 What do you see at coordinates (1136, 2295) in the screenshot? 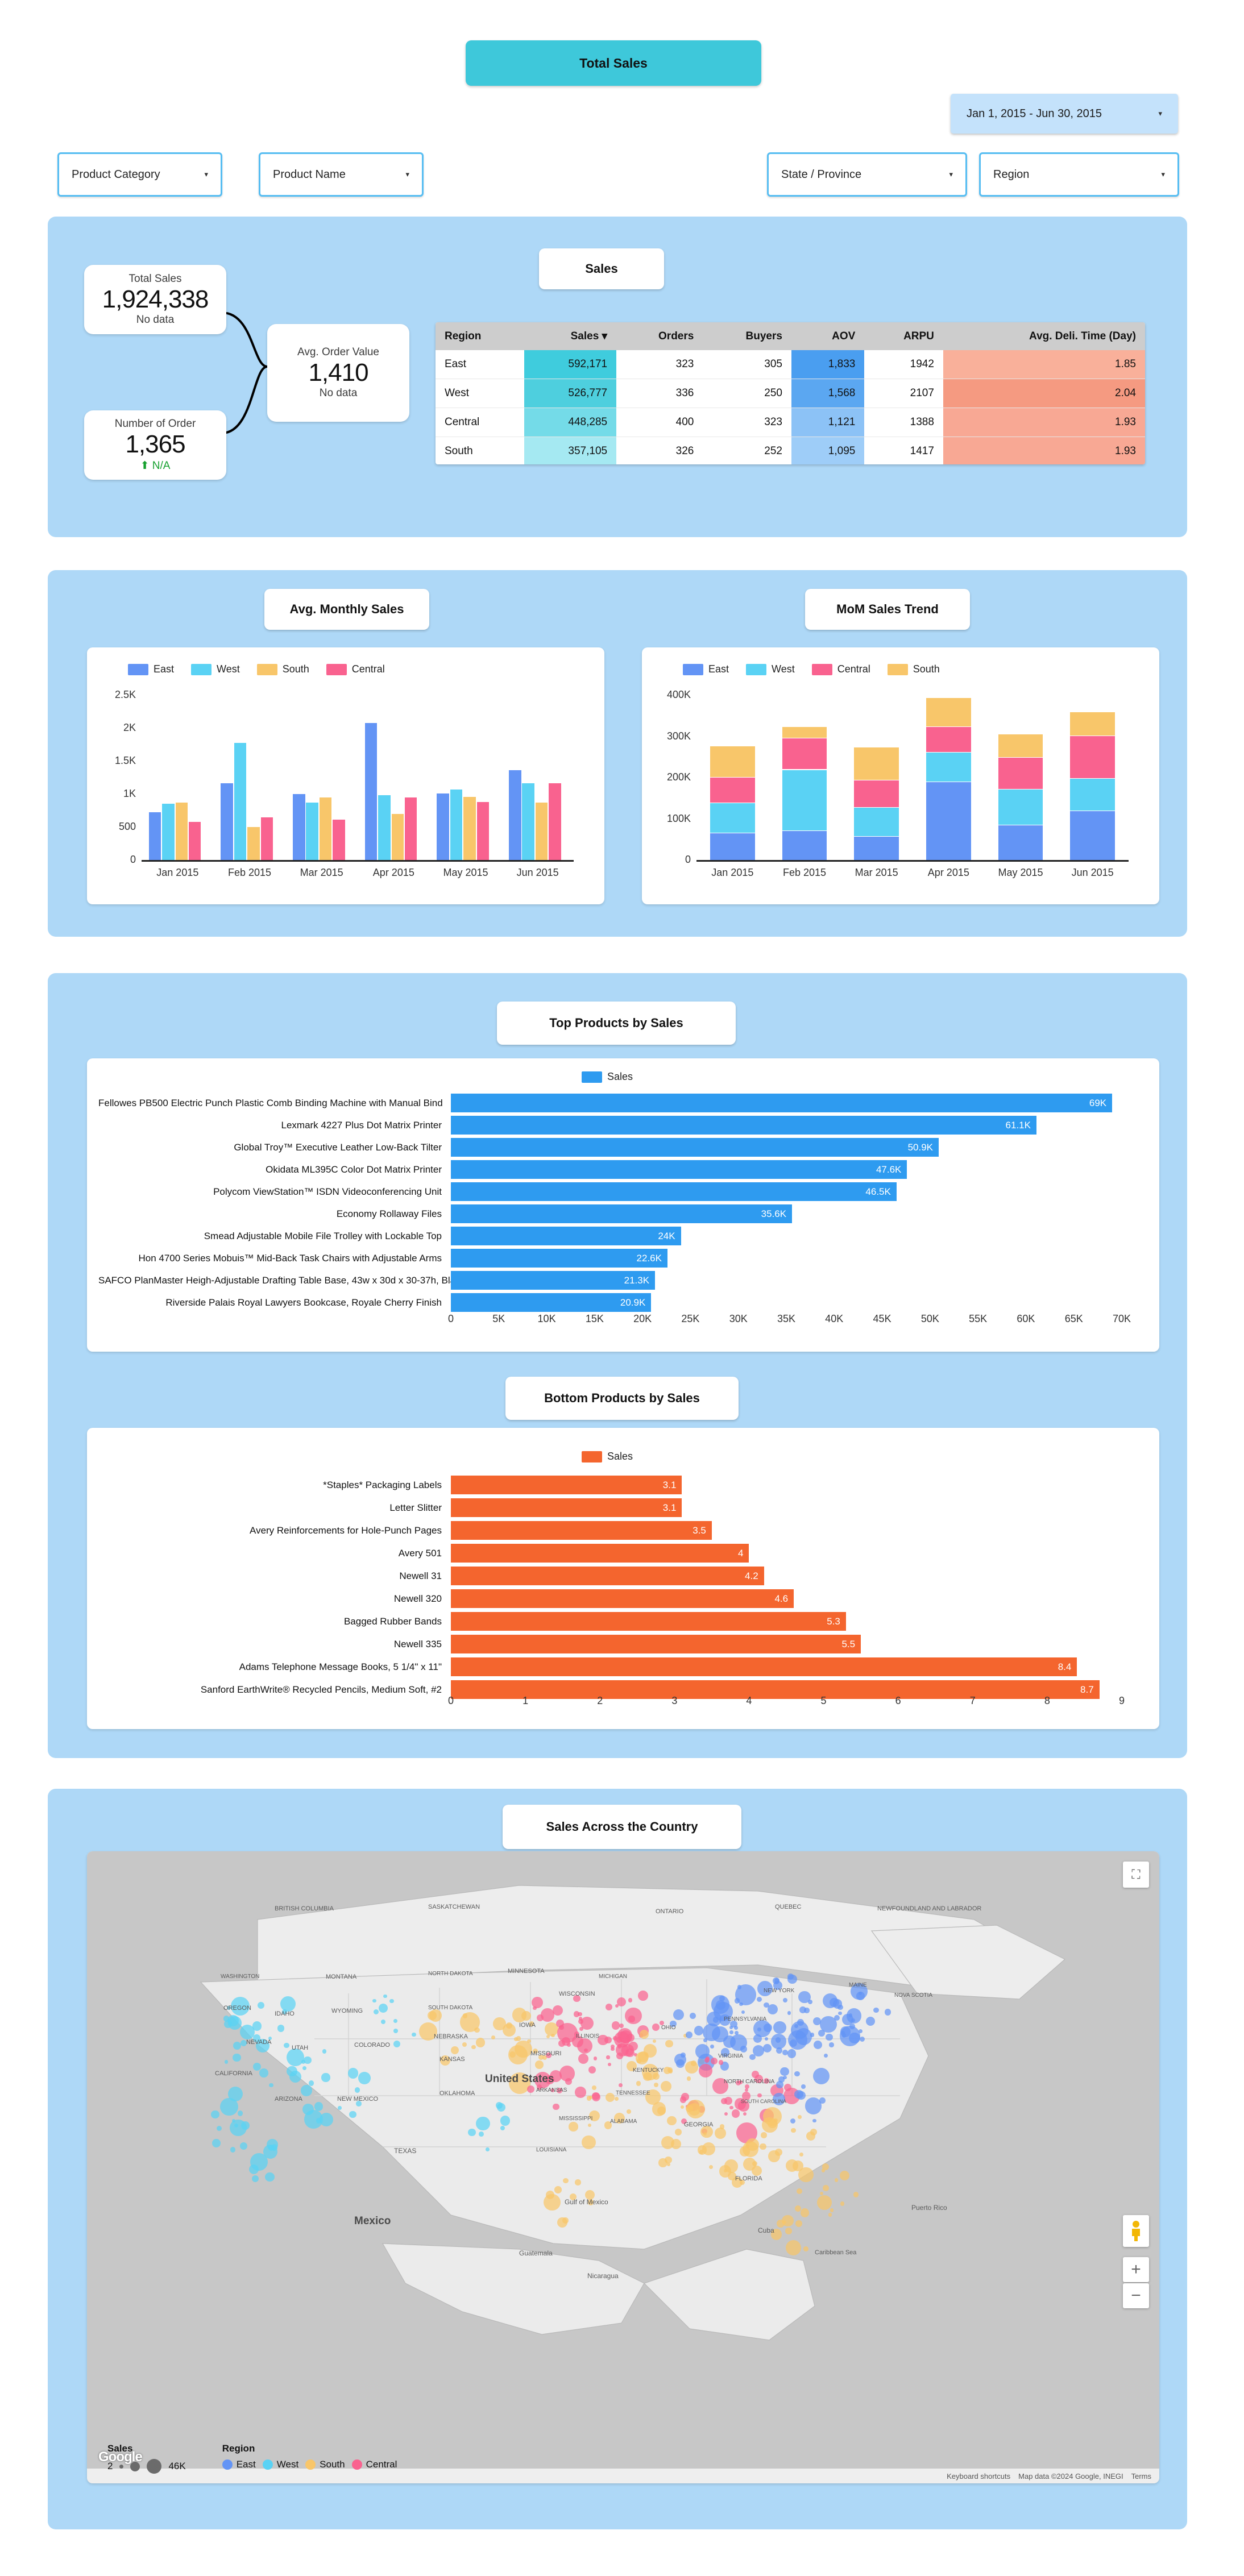
I see `zoom-out-button: −` at bounding box center [1136, 2295].